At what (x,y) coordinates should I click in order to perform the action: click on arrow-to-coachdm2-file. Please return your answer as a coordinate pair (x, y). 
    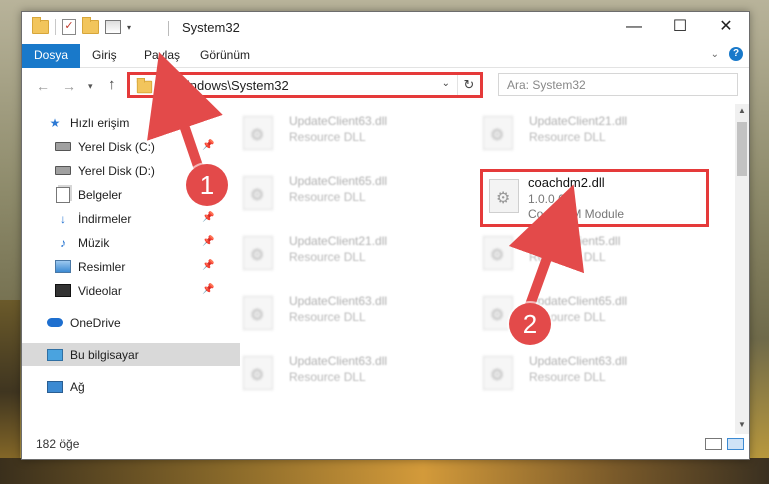
    Looking at the image, I should click on (546, 247).